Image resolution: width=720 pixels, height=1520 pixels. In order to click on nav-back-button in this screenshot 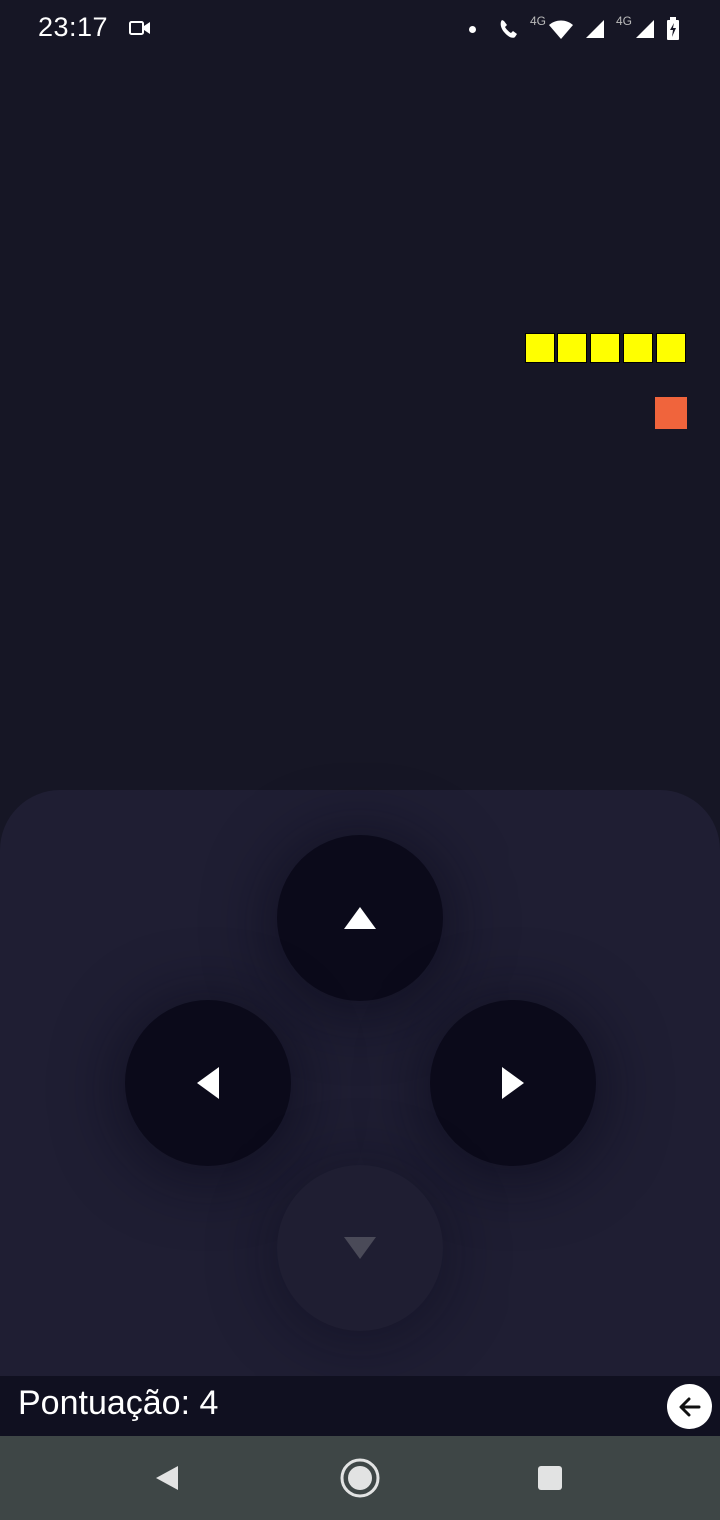, I will do `click(167, 1478)`.